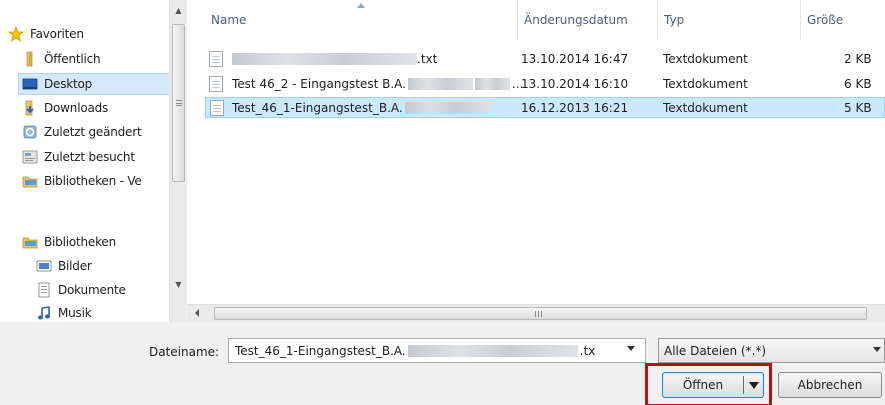  Describe the element at coordinates (825, 20) in the screenshot. I see `column-header-label: Größe` at that location.